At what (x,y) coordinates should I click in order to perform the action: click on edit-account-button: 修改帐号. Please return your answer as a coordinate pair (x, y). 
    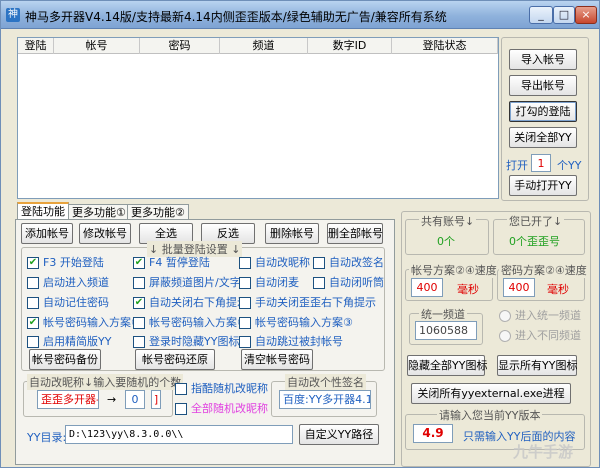
    Looking at the image, I should click on (105, 233).